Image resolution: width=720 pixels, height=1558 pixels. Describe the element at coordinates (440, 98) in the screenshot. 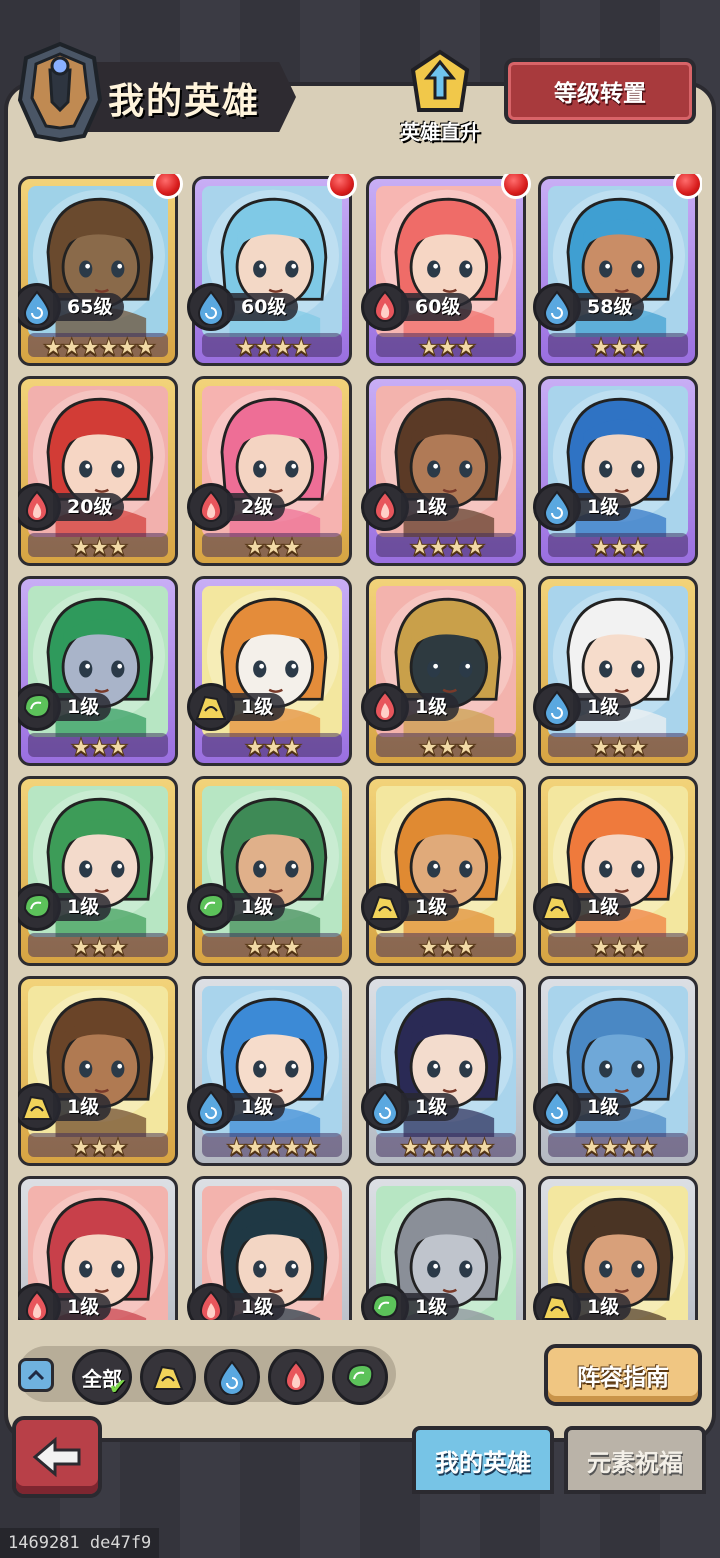

I see `hero-direct-upgrade-button: 英雄直升` at that location.